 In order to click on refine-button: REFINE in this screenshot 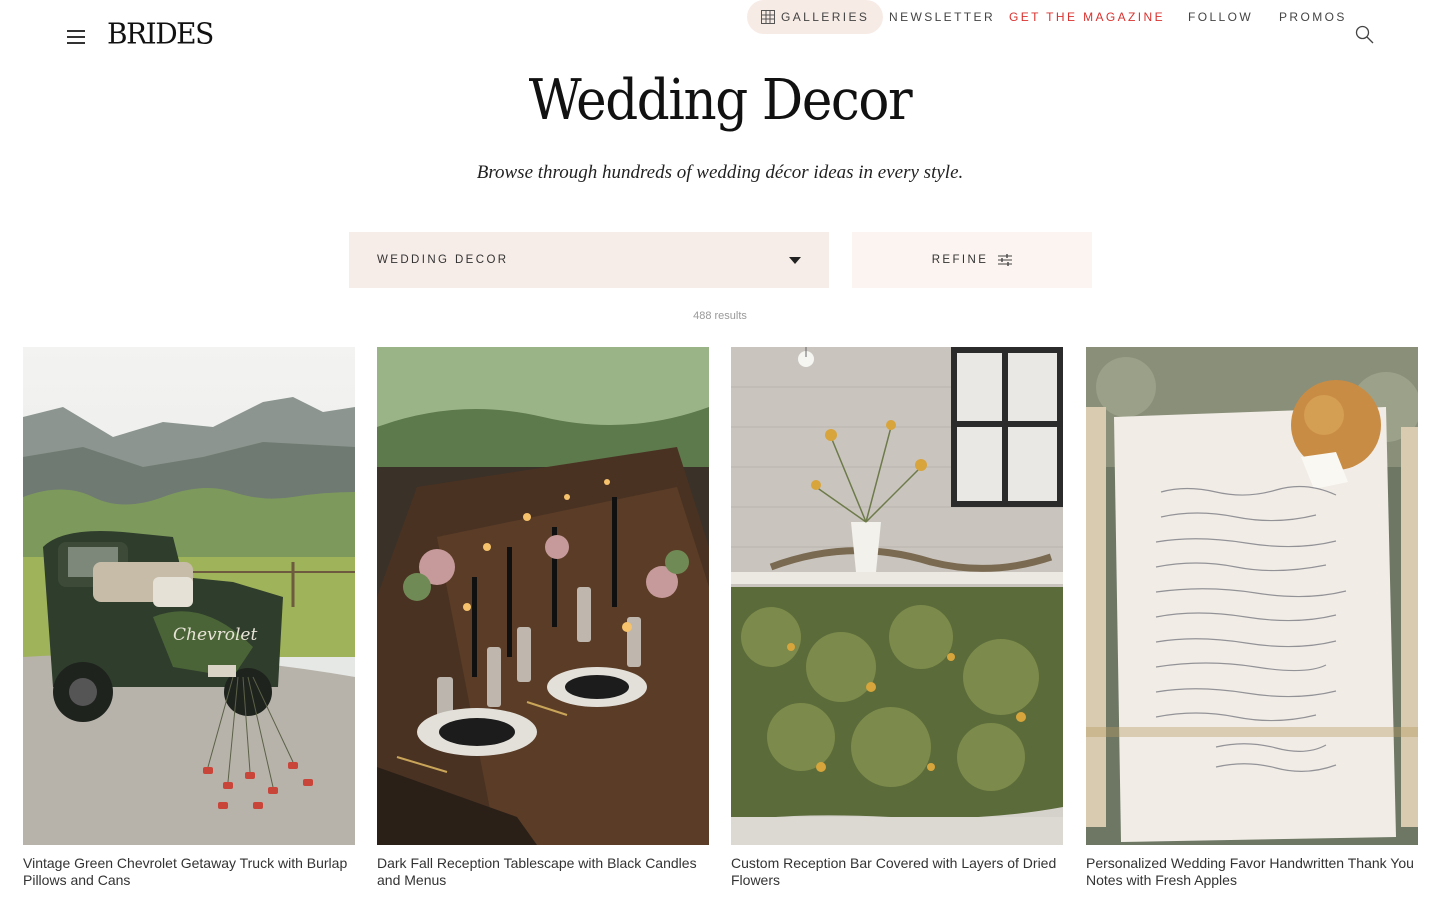, I will do `click(972, 260)`.